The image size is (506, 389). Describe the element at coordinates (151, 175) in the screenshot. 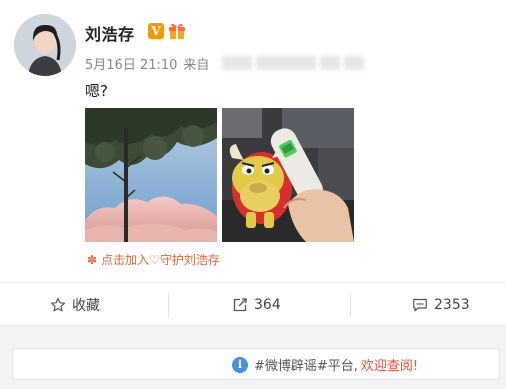

I see `tree-sky-photo` at that location.